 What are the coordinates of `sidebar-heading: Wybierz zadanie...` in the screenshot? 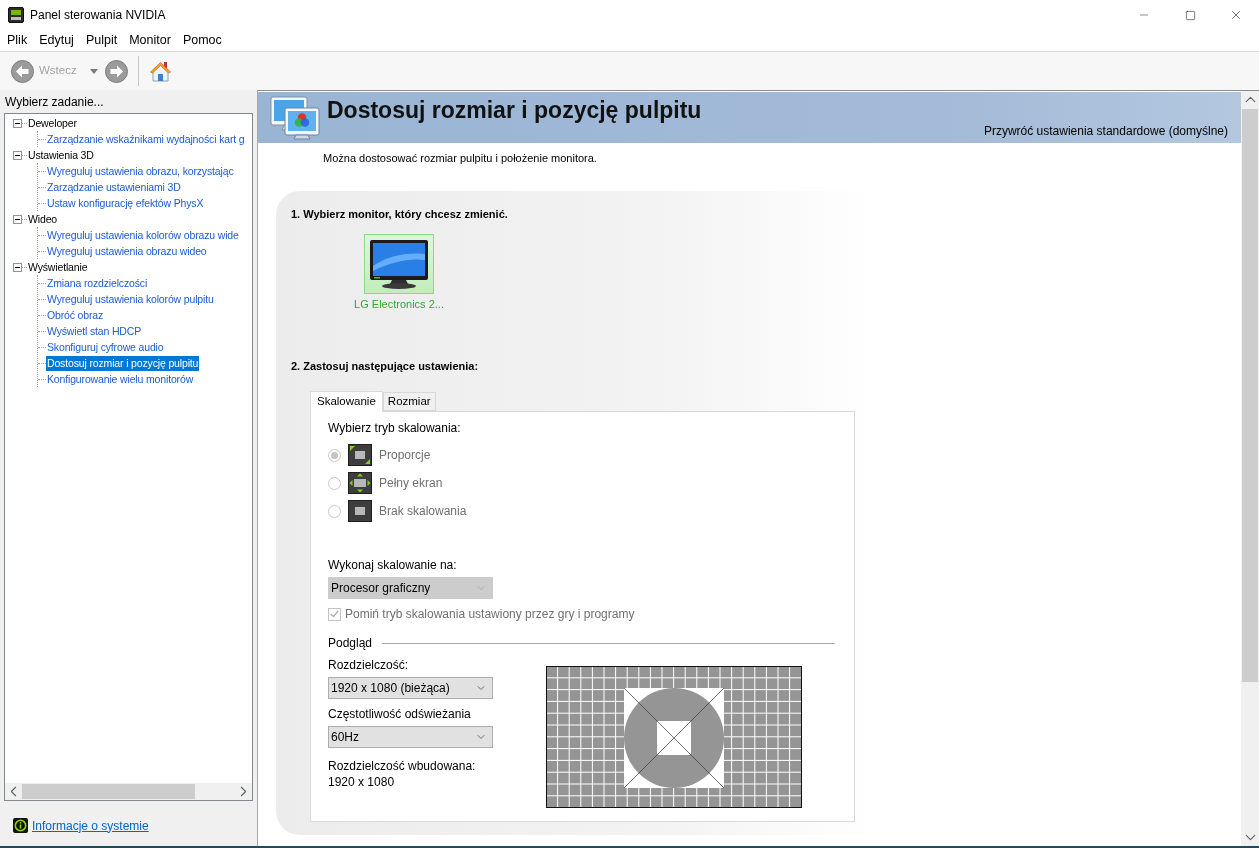 It's located at (54, 101).